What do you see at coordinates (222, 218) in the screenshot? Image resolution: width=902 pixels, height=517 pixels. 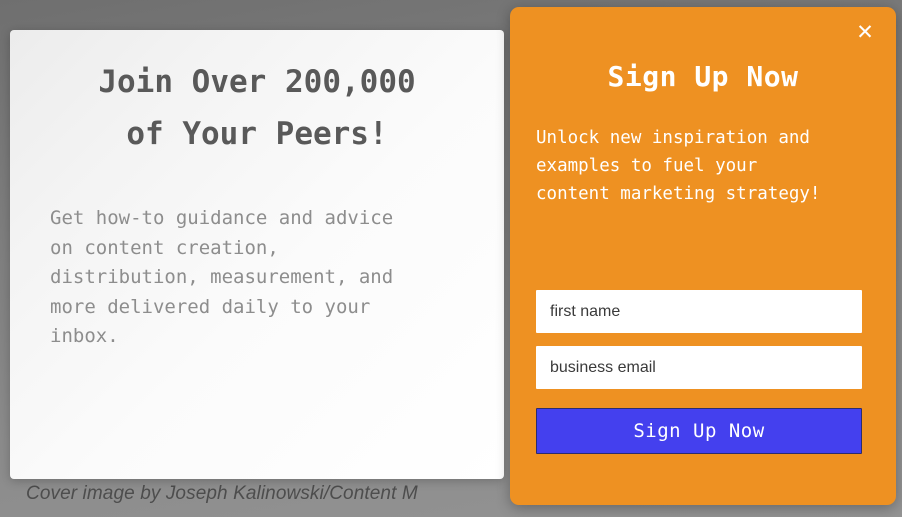 I see `article-body-line-1: Get how-to guidance and advice` at bounding box center [222, 218].